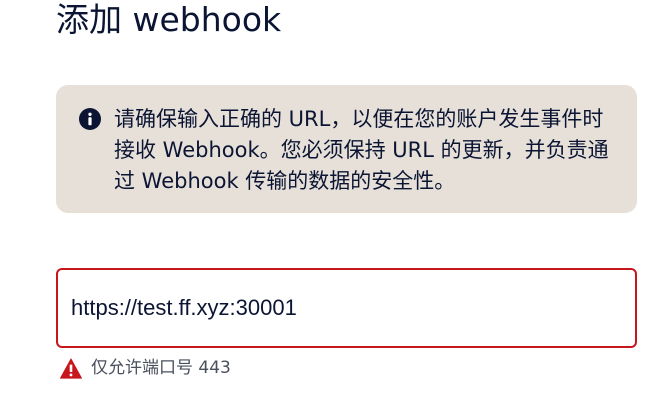 The image size is (669, 401). I want to click on page-title: 添加 webhook, so click(169, 19).